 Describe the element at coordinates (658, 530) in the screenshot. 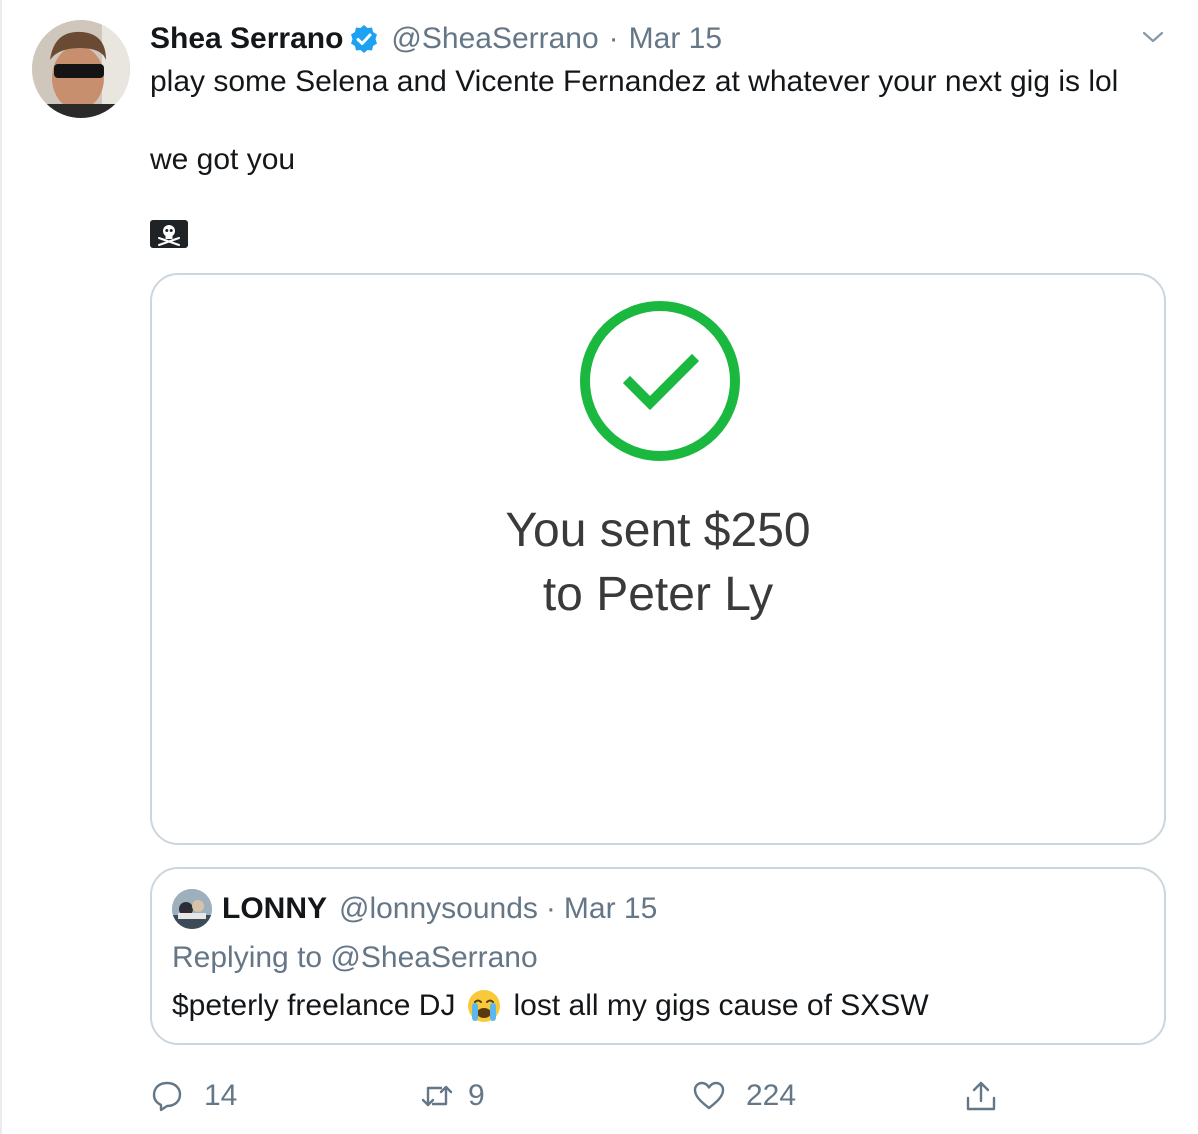

I see `payment-amount-text: You sent $250` at that location.